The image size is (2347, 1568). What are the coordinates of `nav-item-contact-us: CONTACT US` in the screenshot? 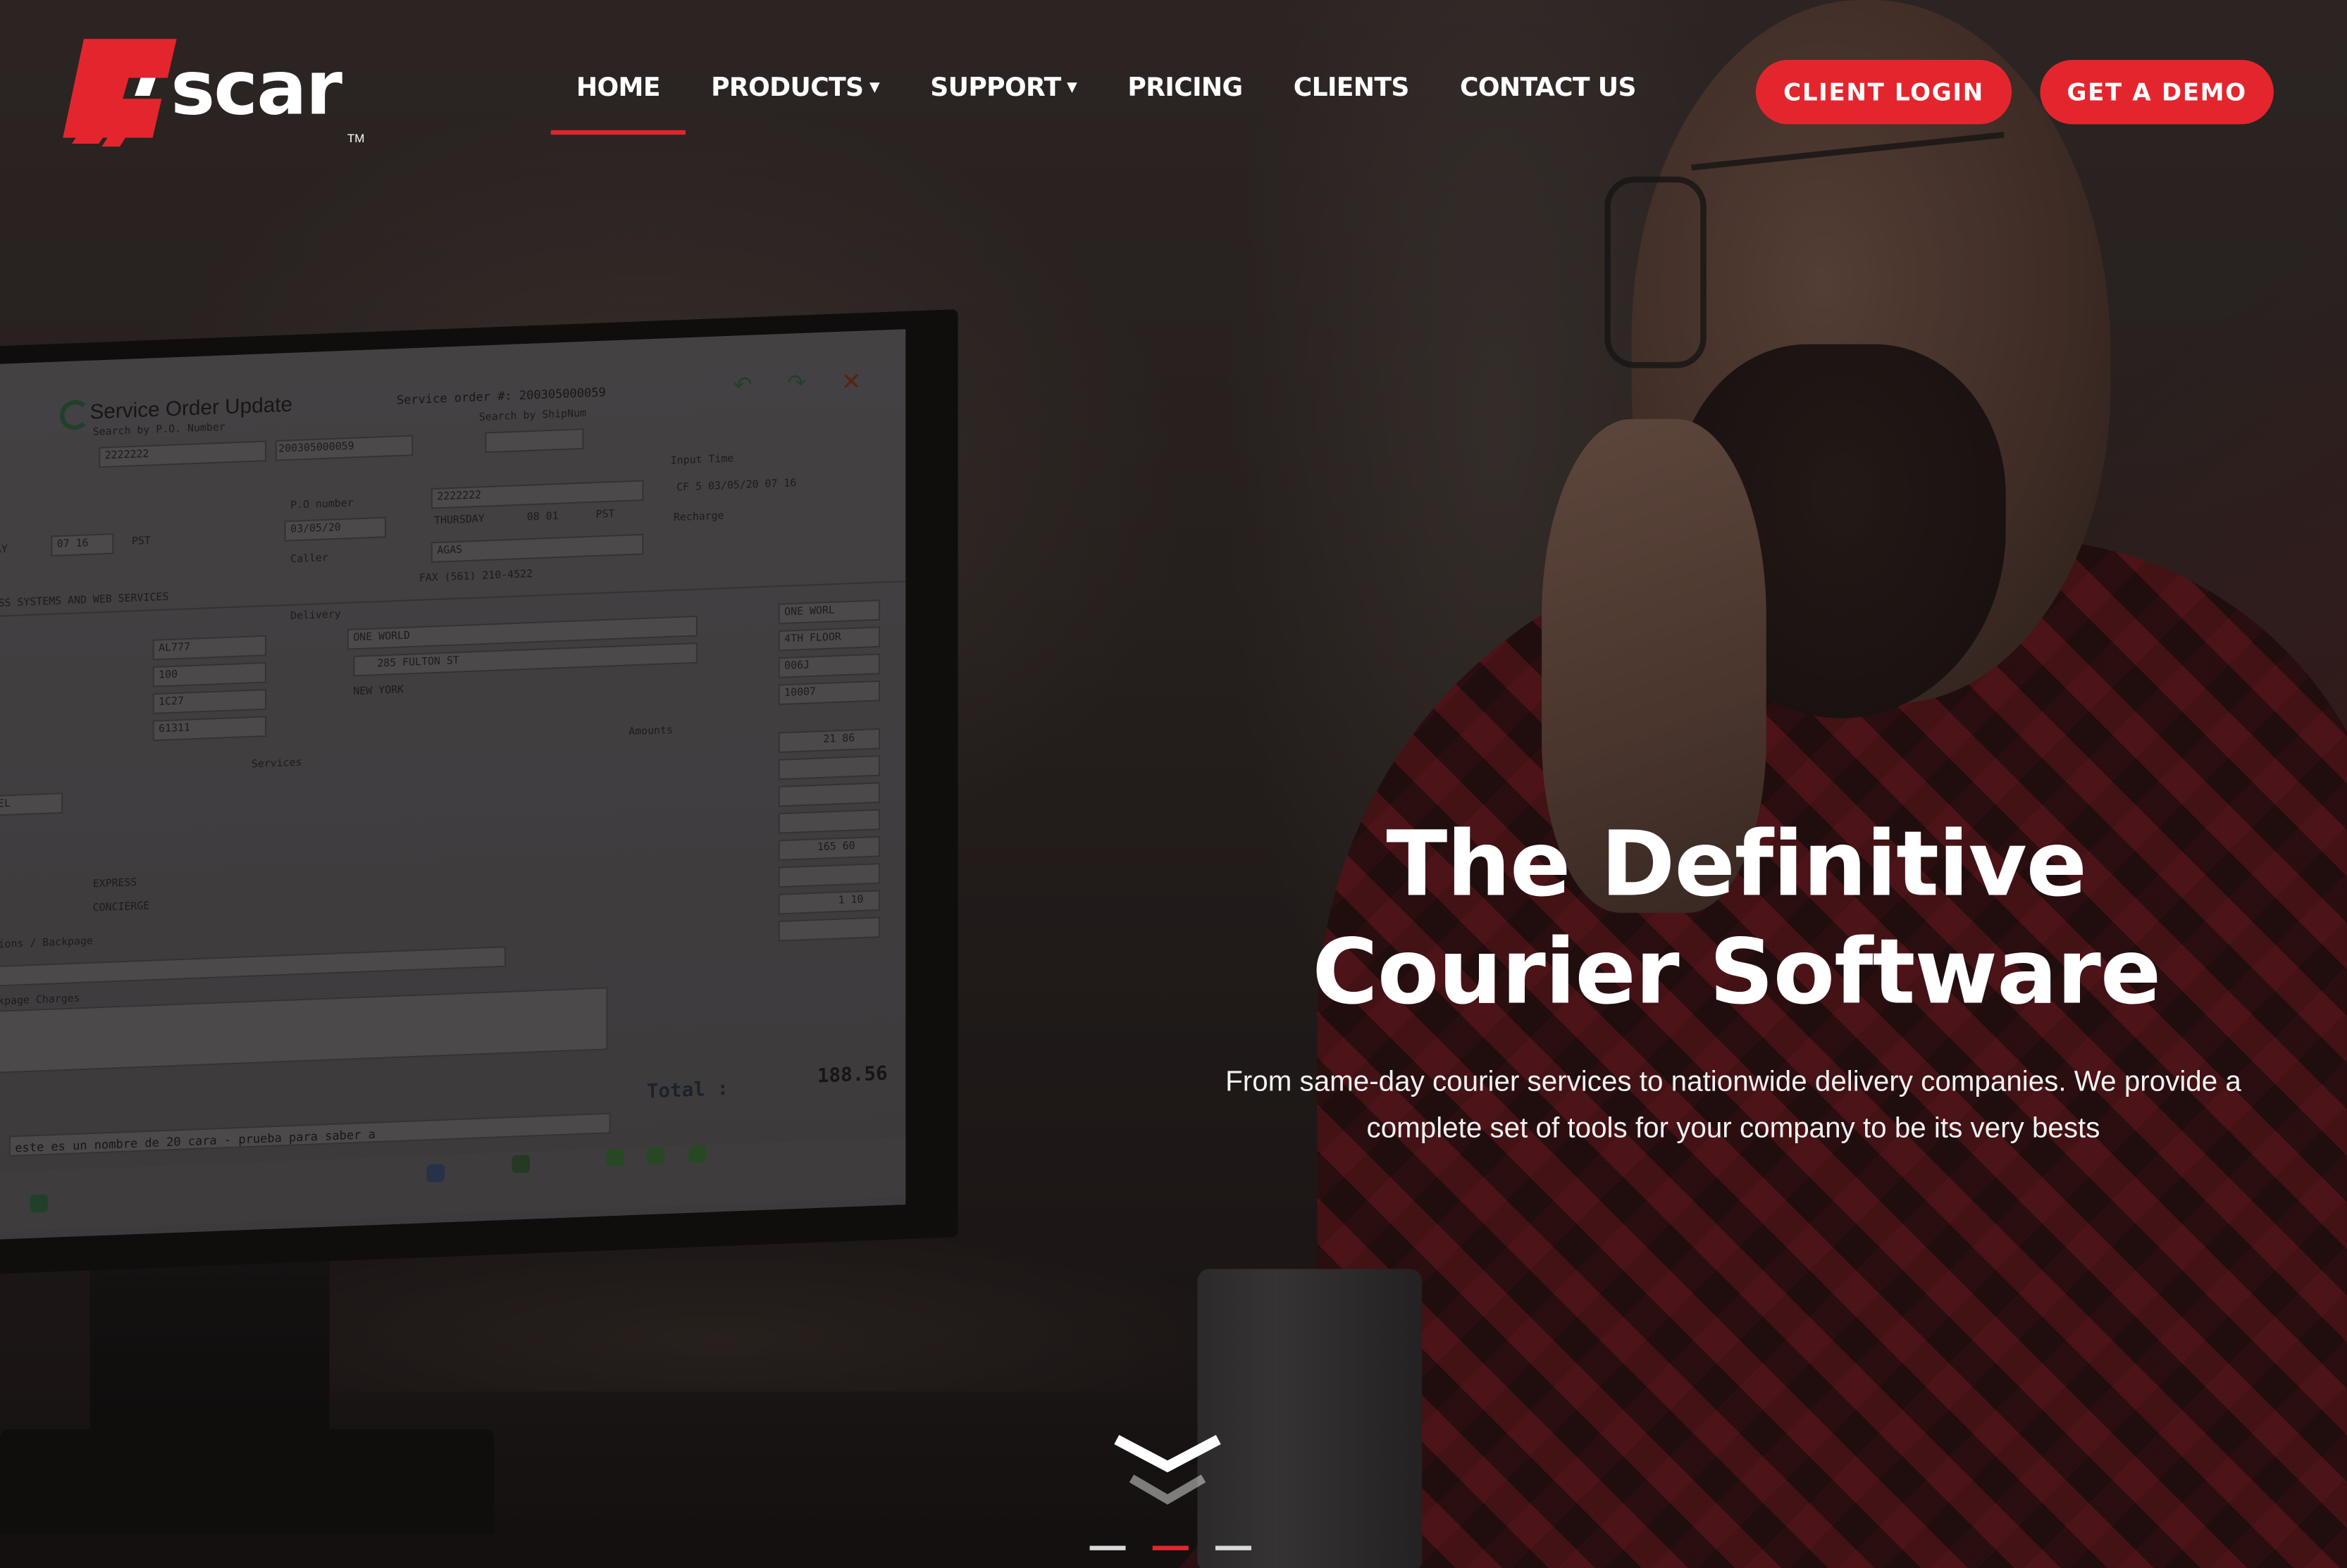 It's located at (1548, 88).